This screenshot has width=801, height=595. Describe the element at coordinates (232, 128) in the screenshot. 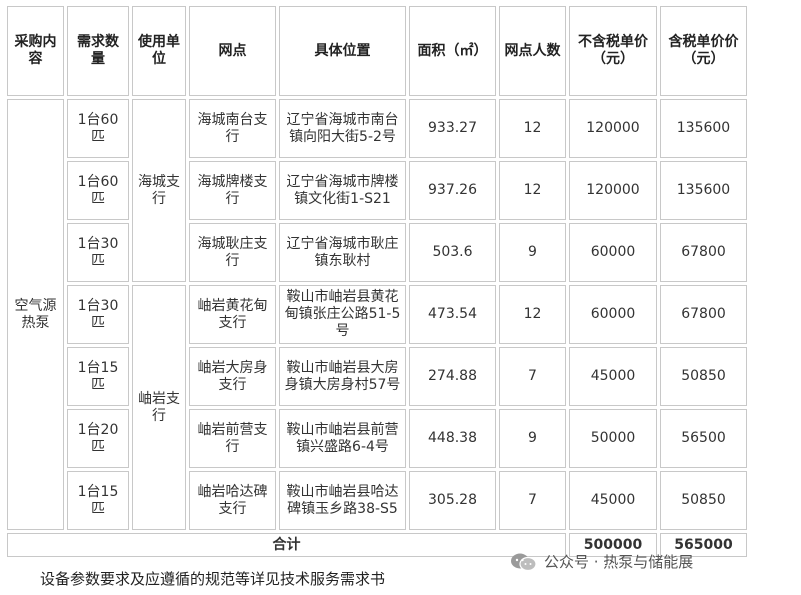

I see `branch-cell: 海城南台支行` at that location.